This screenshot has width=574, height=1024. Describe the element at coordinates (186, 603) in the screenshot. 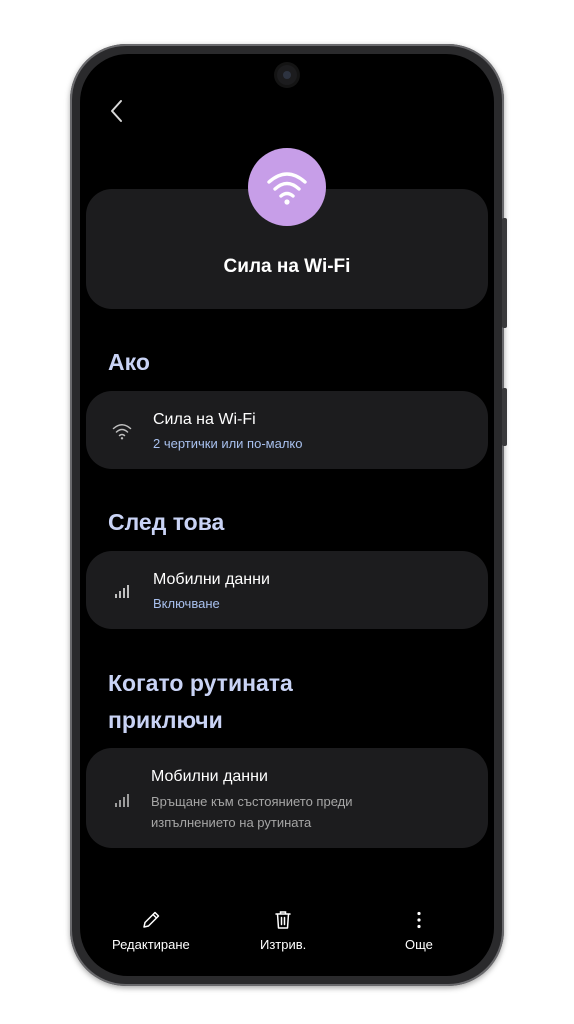

I see `action-subtitle: Включване` at that location.